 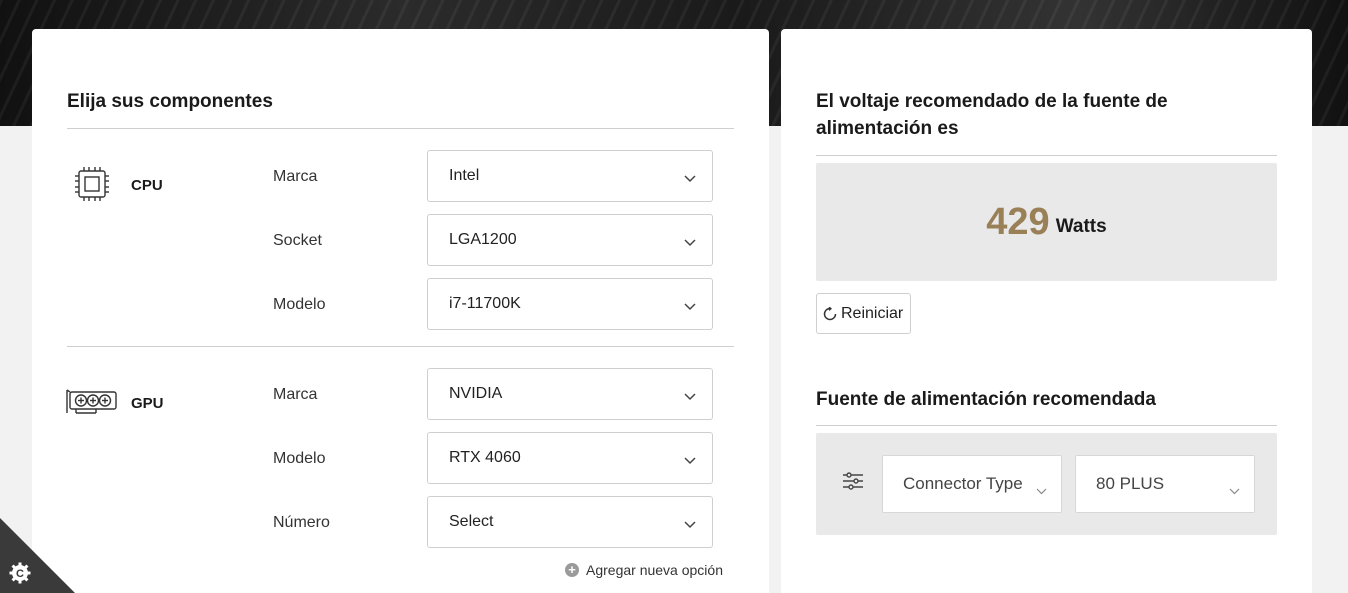 What do you see at coordinates (872, 313) in the screenshot?
I see `reset-label: Reiniciar` at bounding box center [872, 313].